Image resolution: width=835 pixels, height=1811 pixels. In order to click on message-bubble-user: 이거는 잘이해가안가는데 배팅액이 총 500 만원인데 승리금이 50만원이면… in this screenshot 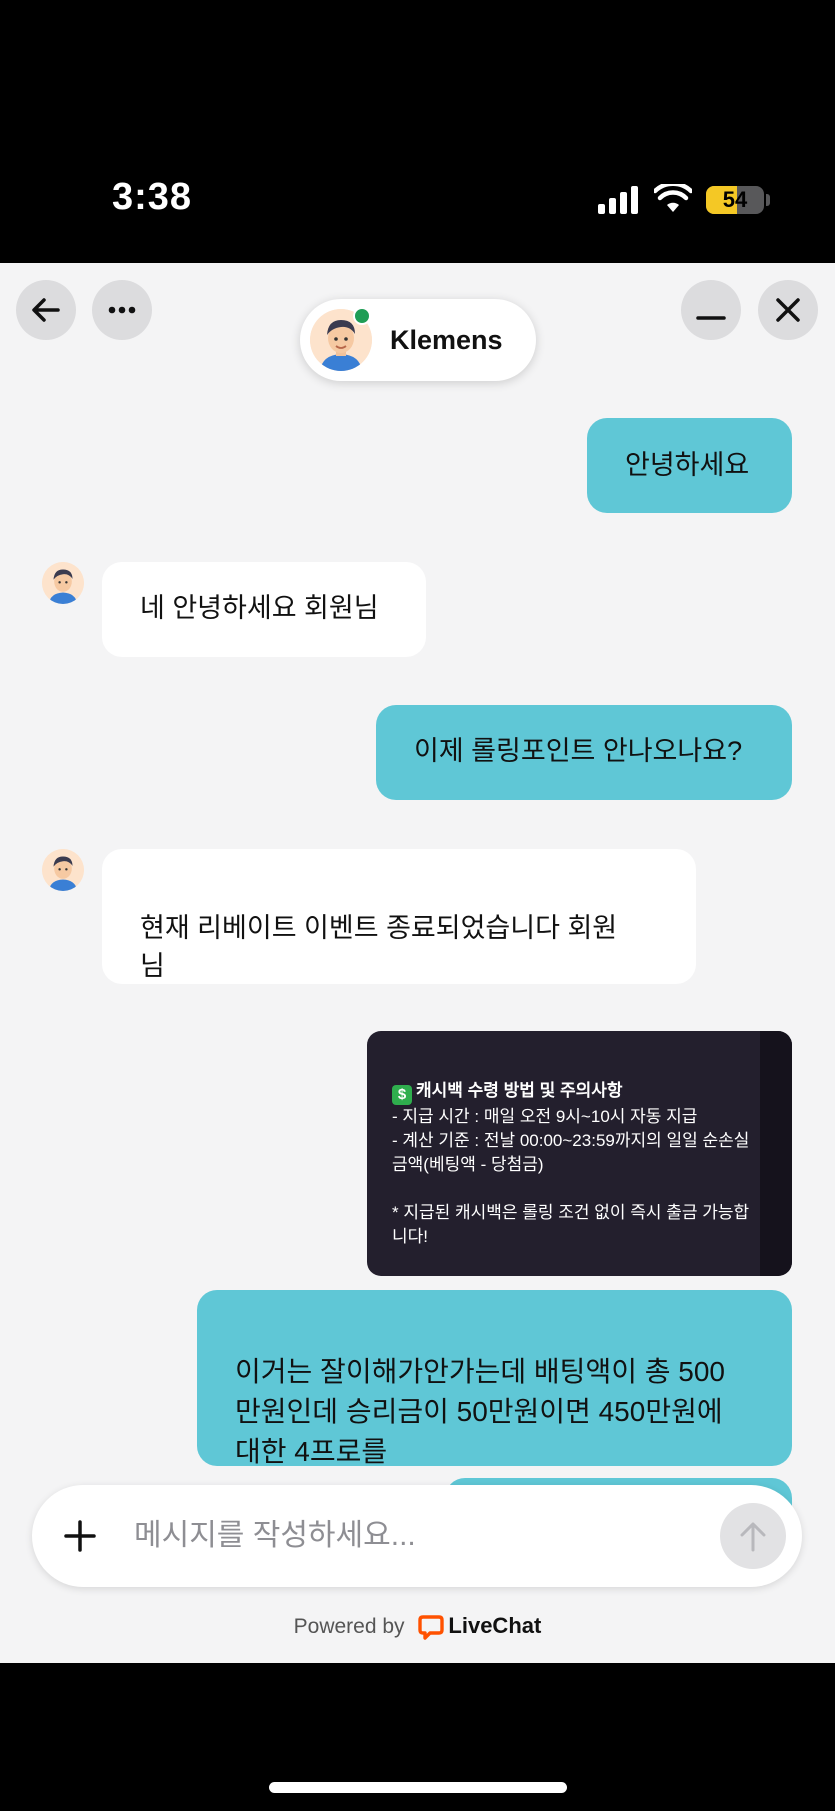, I will do `click(494, 1378)`.